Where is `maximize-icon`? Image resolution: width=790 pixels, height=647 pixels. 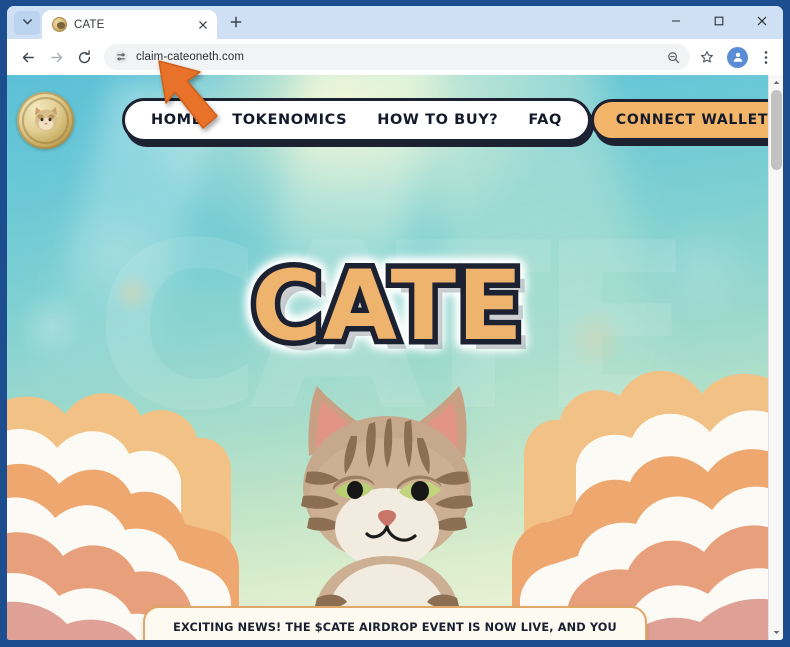 maximize-icon is located at coordinates (718, 21).